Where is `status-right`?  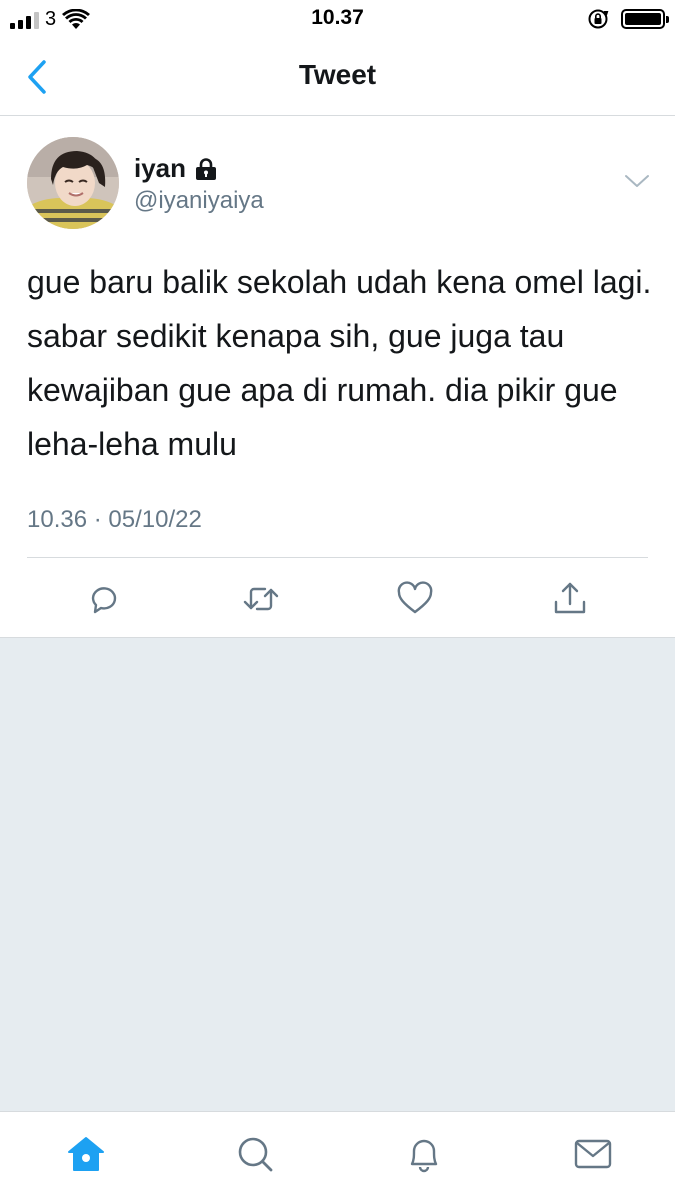 status-right is located at coordinates (628, 19).